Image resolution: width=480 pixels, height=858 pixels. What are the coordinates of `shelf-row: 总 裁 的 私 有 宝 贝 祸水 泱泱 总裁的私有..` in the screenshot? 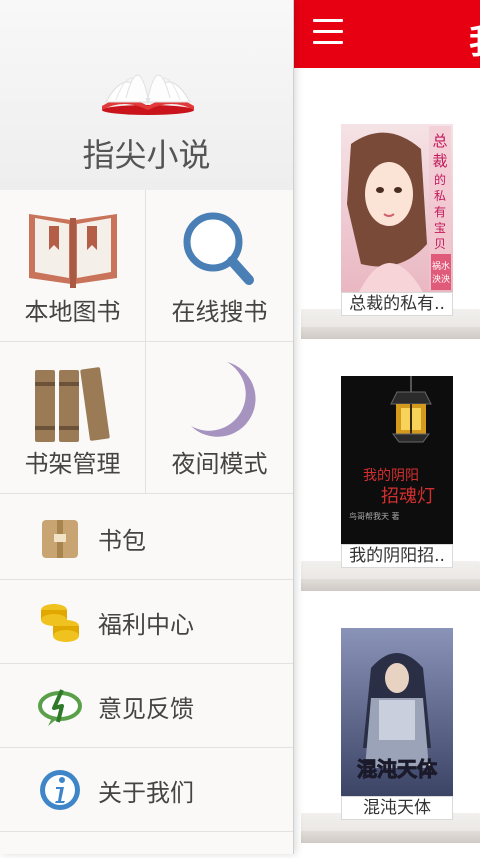 It's located at (390, 239).